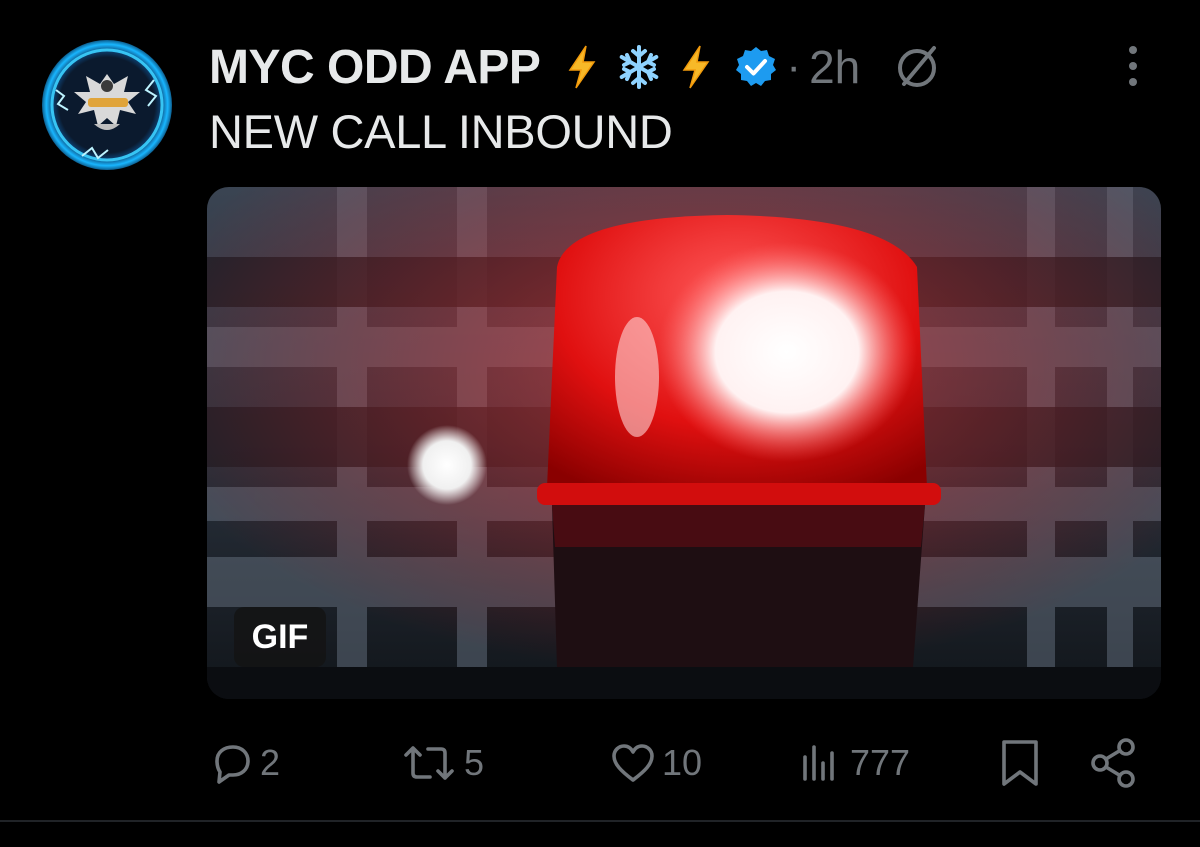 The image size is (1200, 847). What do you see at coordinates (474, 762) in the screenshot?
I see `repost-count: 5` at bounding box center [474, 762].